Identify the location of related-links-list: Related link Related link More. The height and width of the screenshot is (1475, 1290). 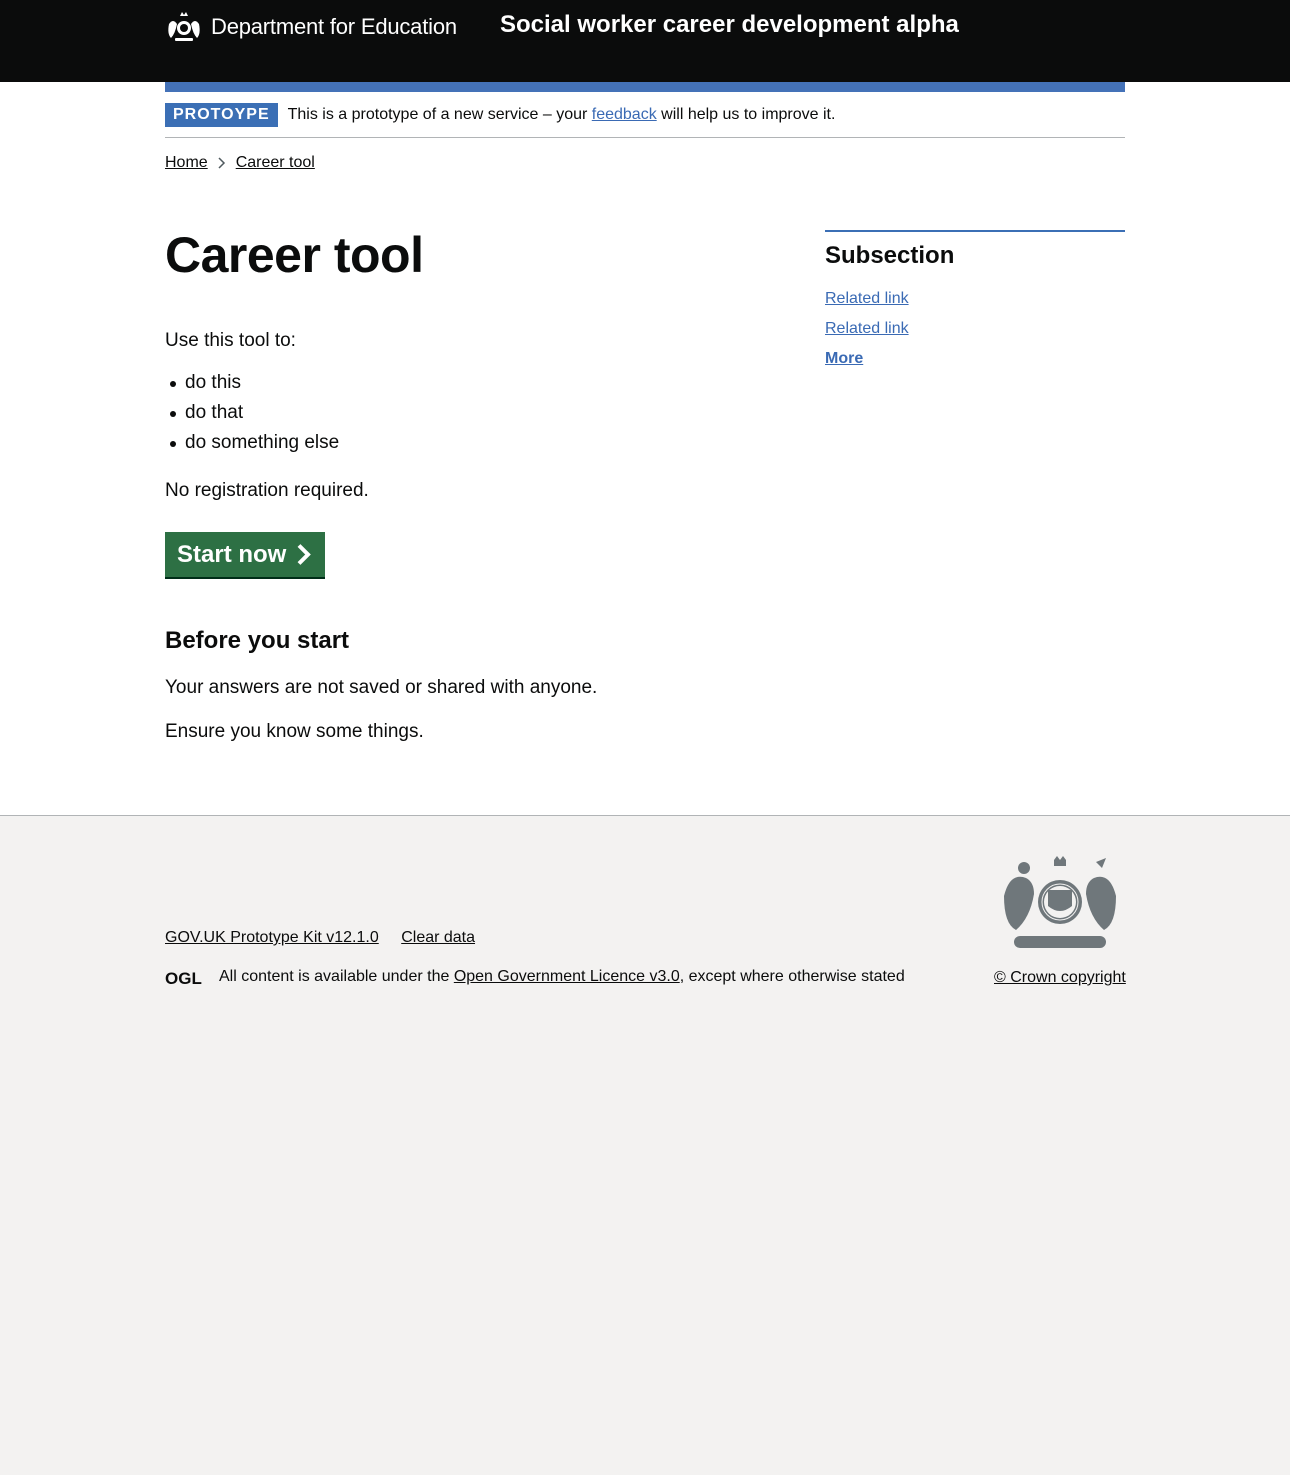
(975, 329).